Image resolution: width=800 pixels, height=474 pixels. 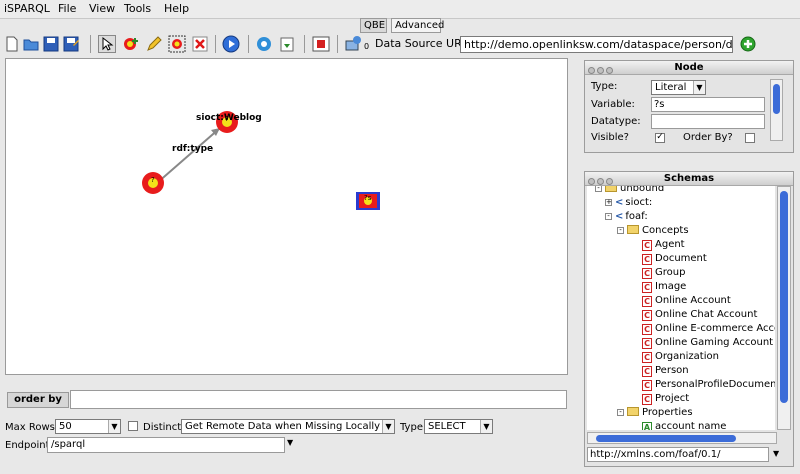 What do you see at coordinates (12, 44) in the screenshot?
I see `new-document-icon` at bounding box center [12, 44].